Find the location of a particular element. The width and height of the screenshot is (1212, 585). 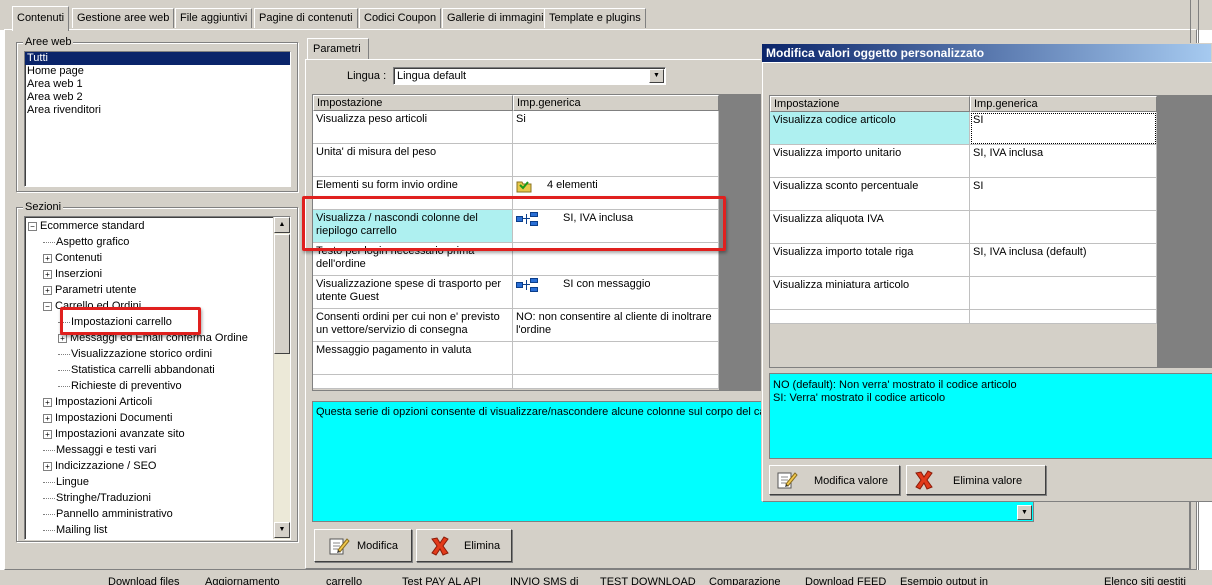

bottom-strip-label: TEST DOWNLOAD is located at coordinates (648, 580).